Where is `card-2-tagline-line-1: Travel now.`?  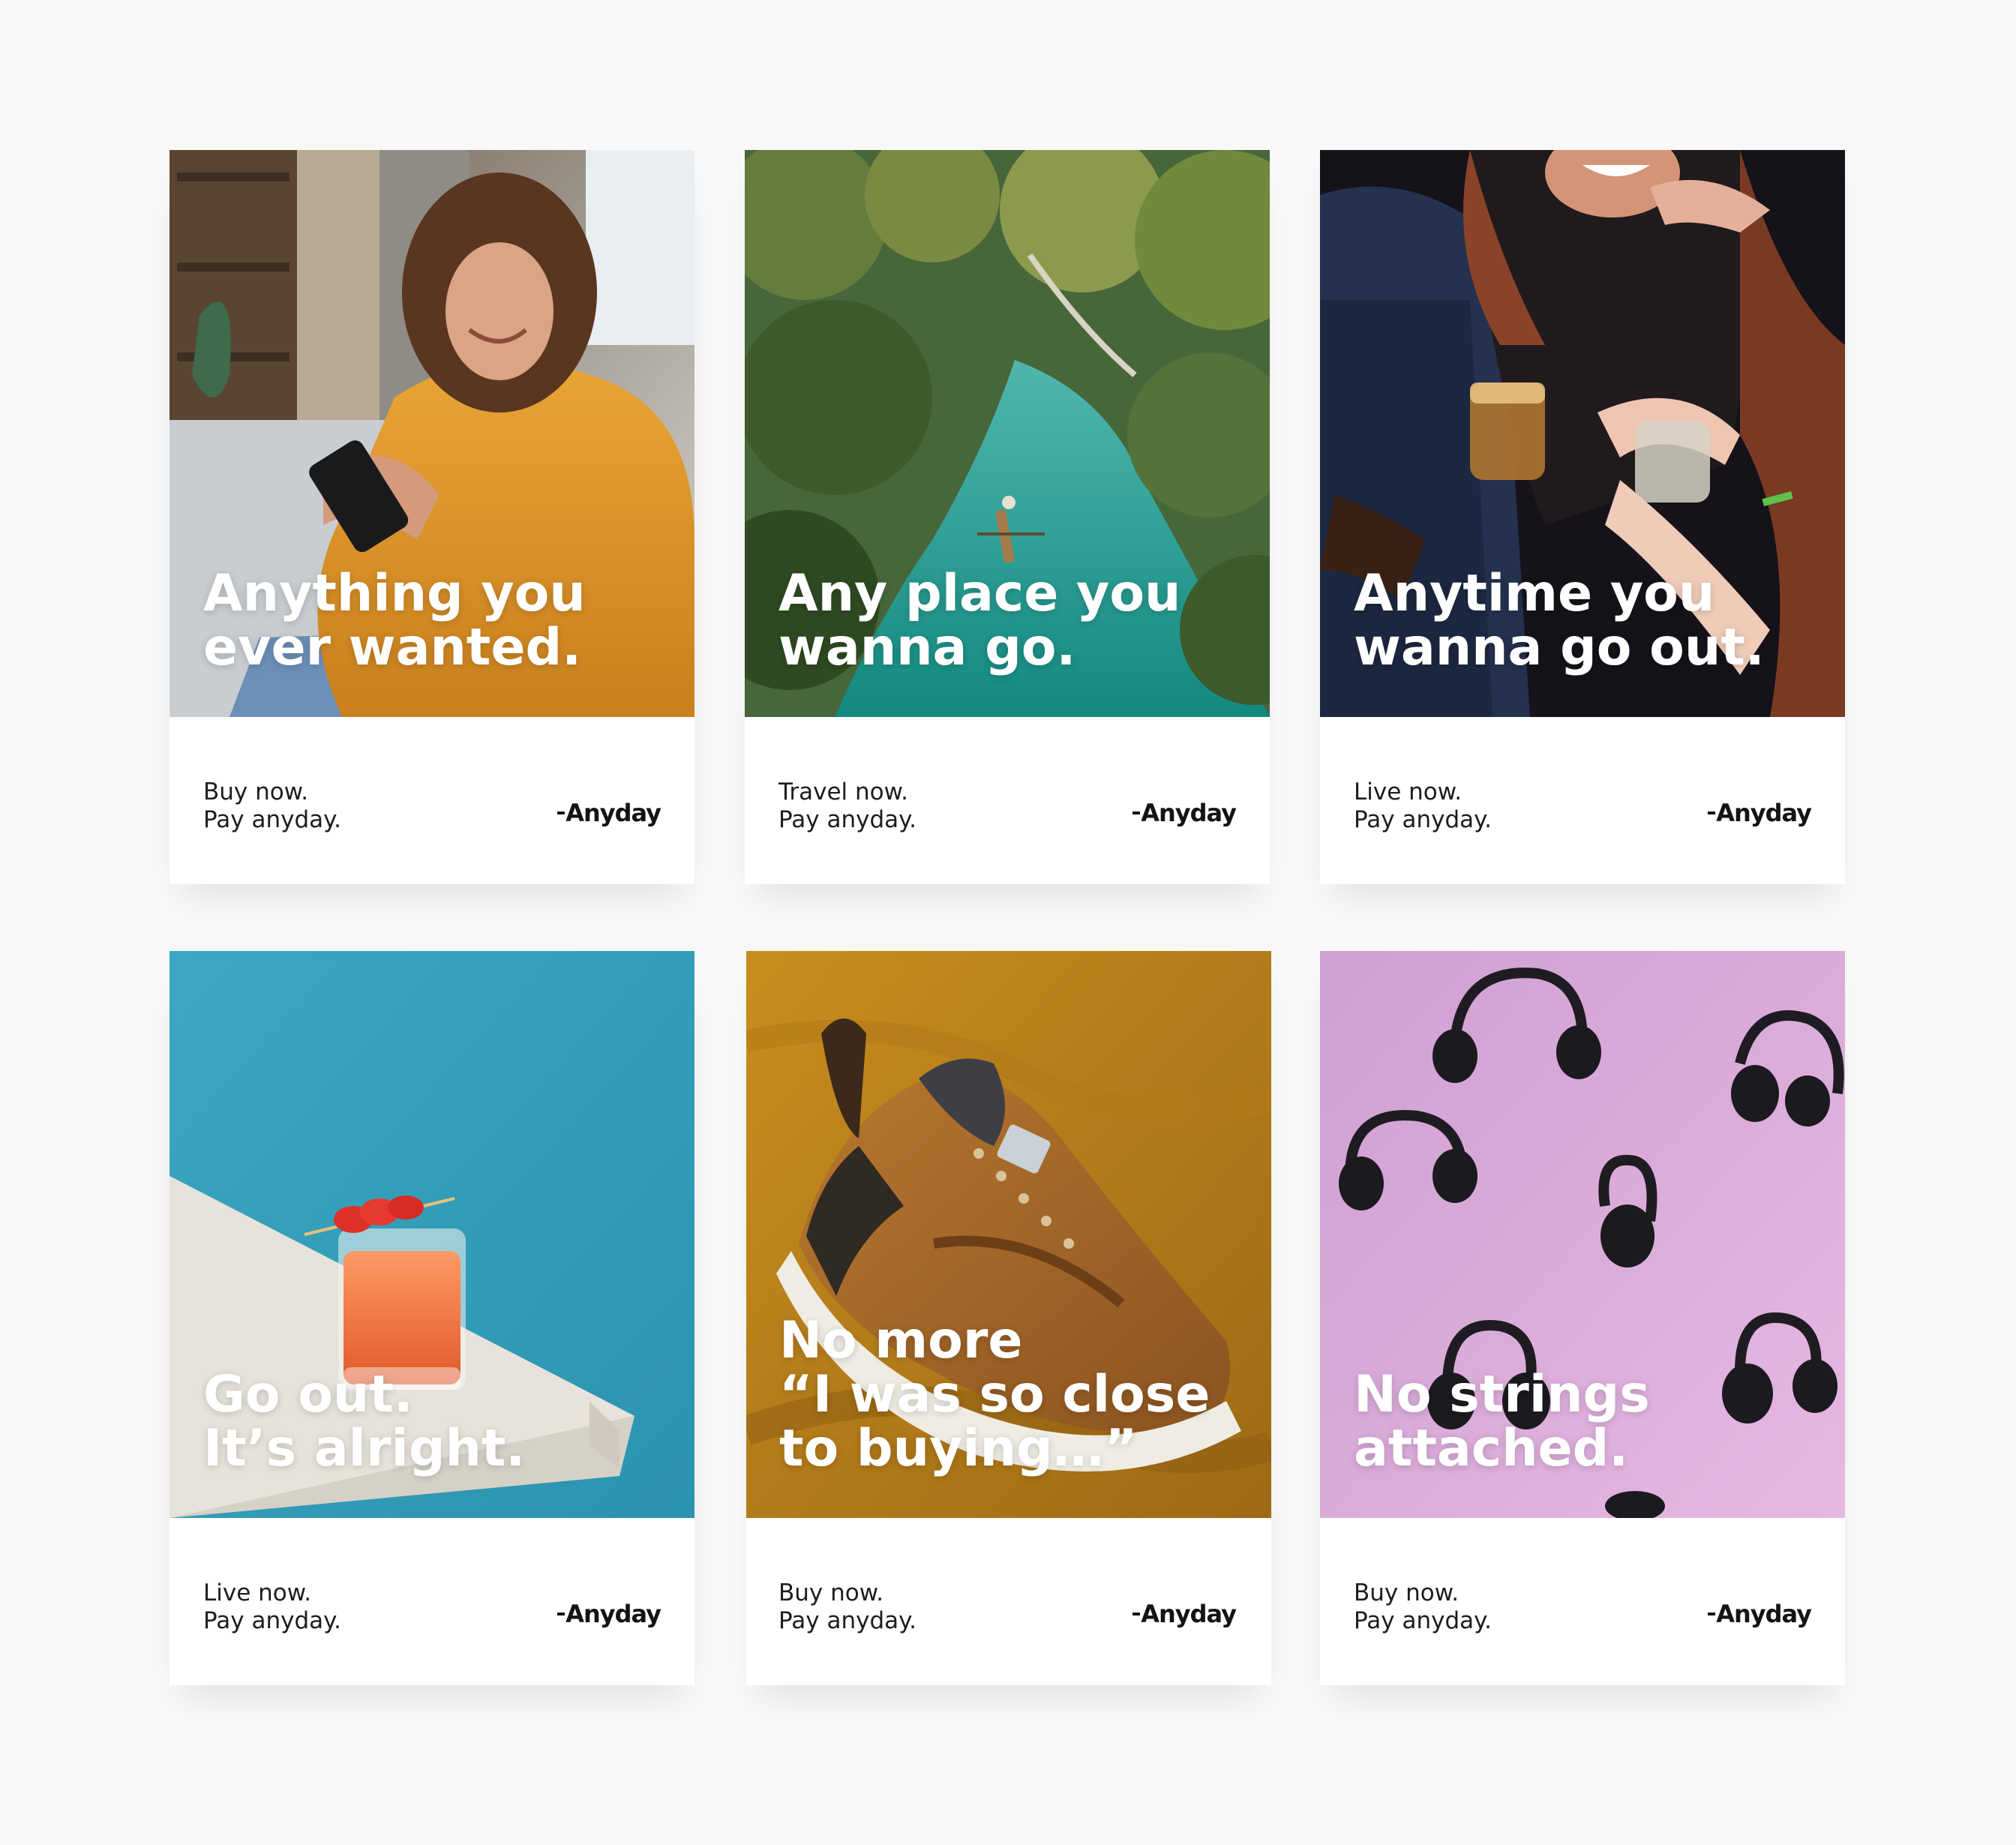 card-2-tagline-line-1: Travel now. is located at coordinates (843, 792).